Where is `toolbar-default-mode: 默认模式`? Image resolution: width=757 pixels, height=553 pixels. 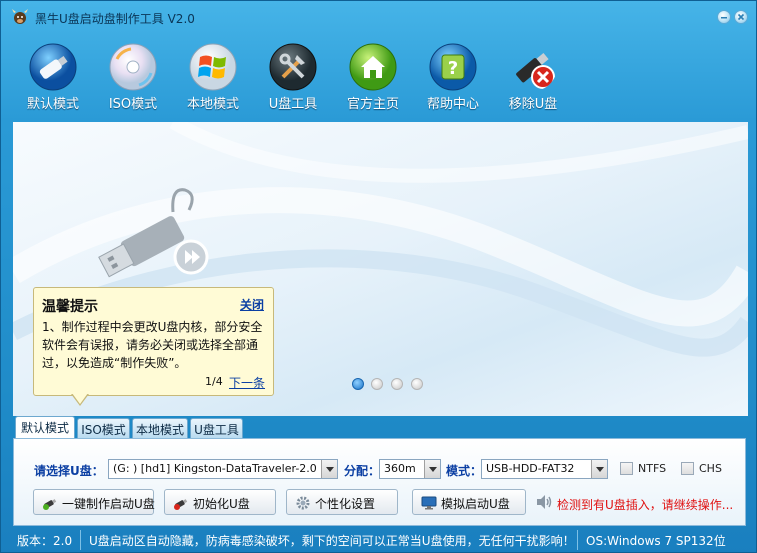
toolbar-default-mode: 默认模式 is located at coordinates (53, 77).